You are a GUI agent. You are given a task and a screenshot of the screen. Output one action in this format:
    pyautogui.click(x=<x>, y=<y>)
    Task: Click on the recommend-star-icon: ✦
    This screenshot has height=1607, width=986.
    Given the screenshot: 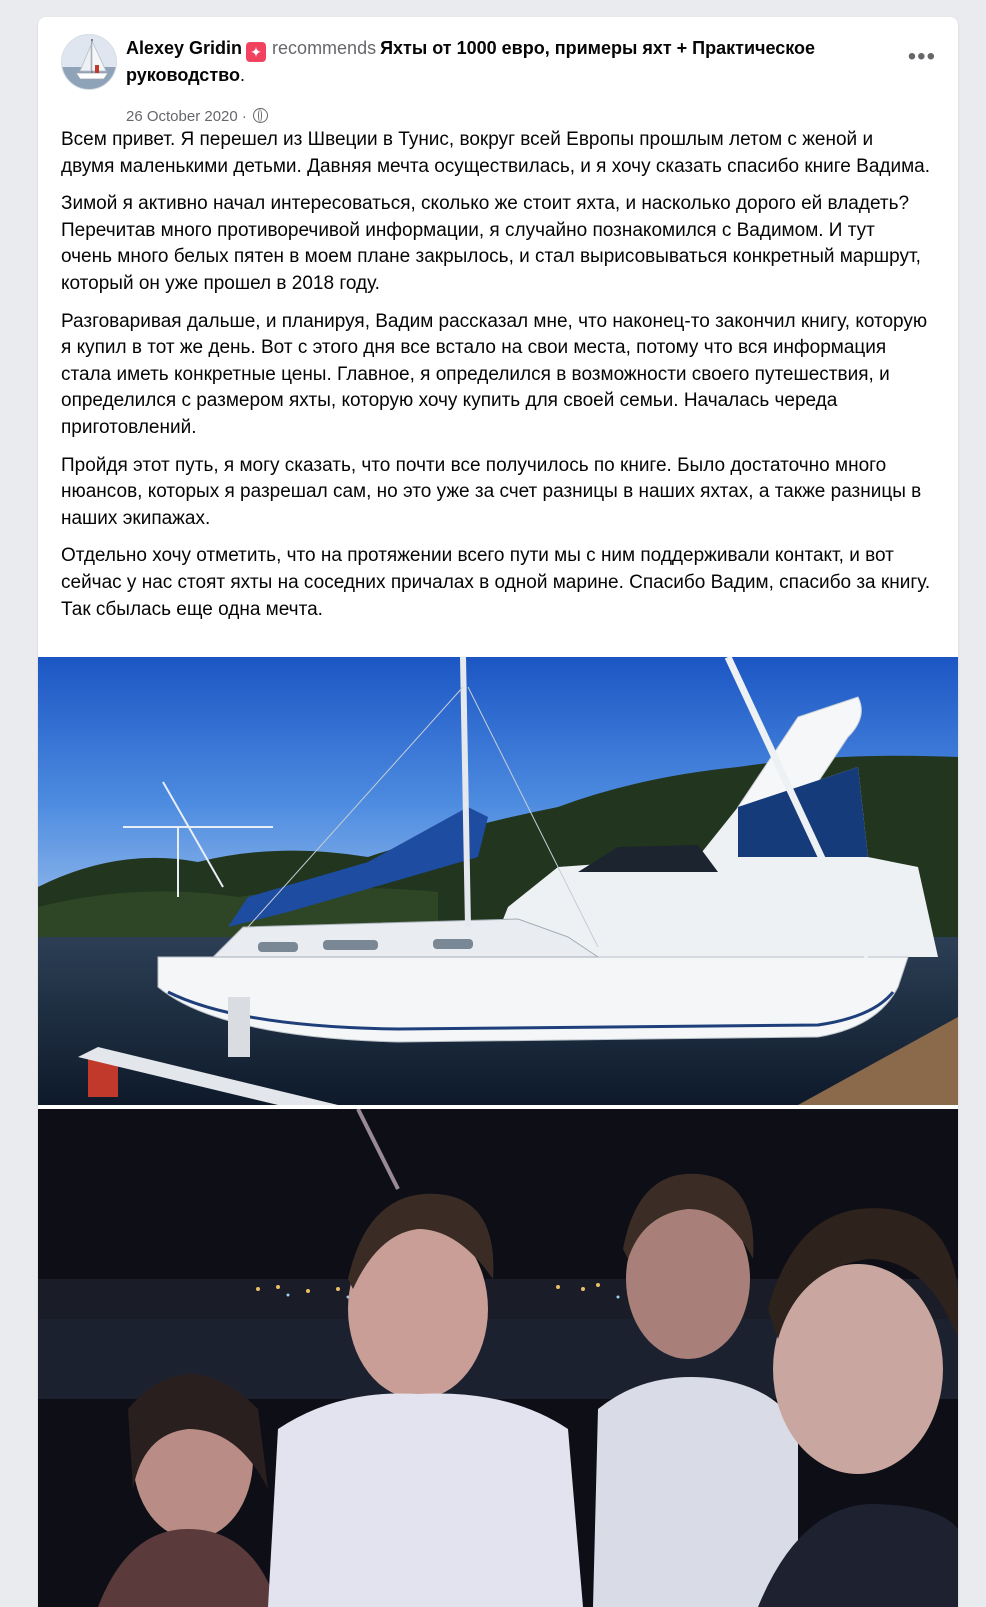 What is the action you would take?
    pyautogui.click(x=256, y=52)
    